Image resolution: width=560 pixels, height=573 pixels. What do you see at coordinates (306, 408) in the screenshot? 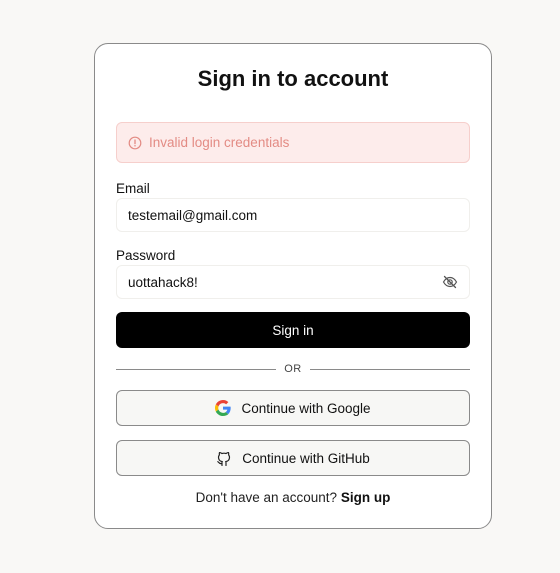
I see `google-button-label: Continue with Google` at bounding box center [306, 408].